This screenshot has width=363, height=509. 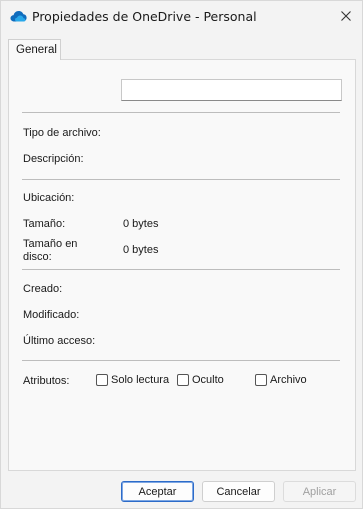 I want to click on ok-button: Aceptar, so click(x=157, y=491).